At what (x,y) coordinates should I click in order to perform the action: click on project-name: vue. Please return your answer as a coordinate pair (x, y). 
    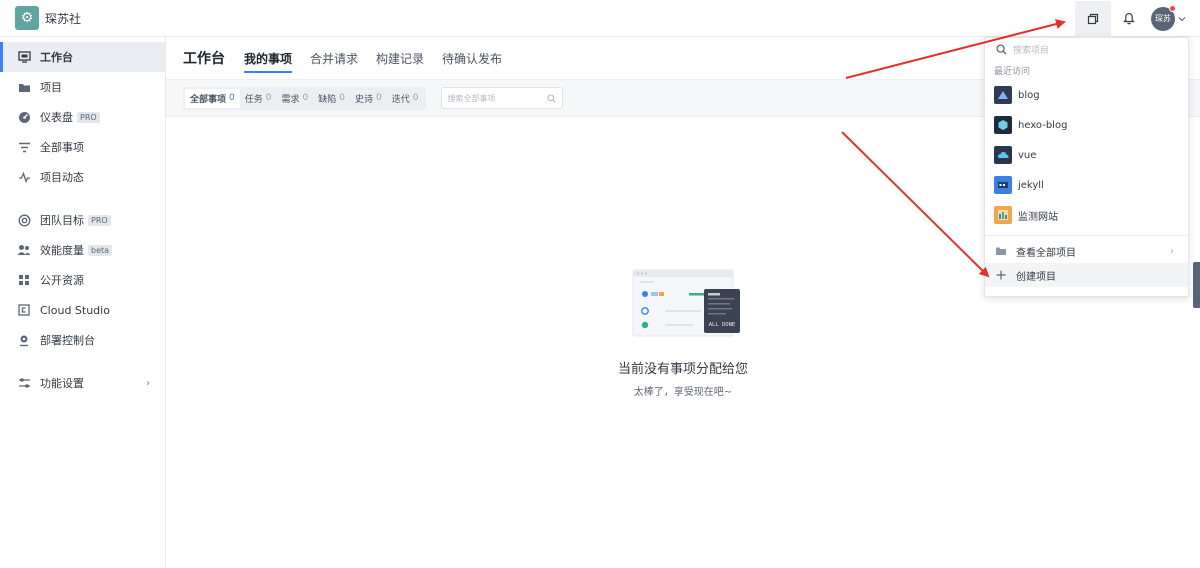
    Looking at the image, I should click on (1027, 155).